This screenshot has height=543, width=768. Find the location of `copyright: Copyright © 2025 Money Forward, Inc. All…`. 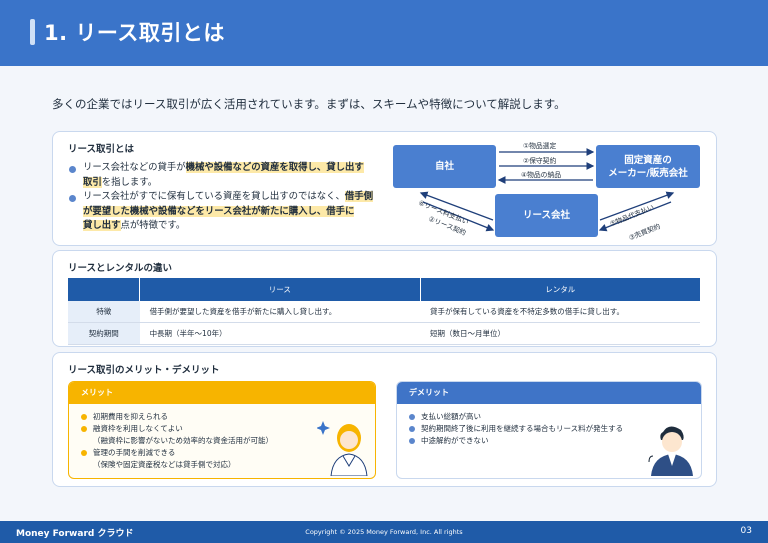

copyright: Copyright © 2025 Money Forward, Inc. All… is located at coordinates (384, 532).